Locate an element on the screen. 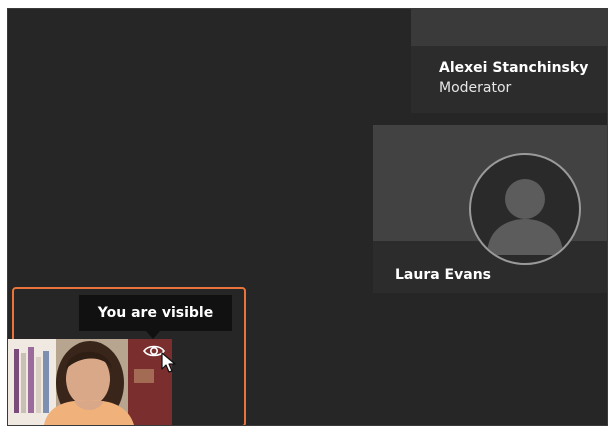  participant-video-area is located at coordinates (509, 27).